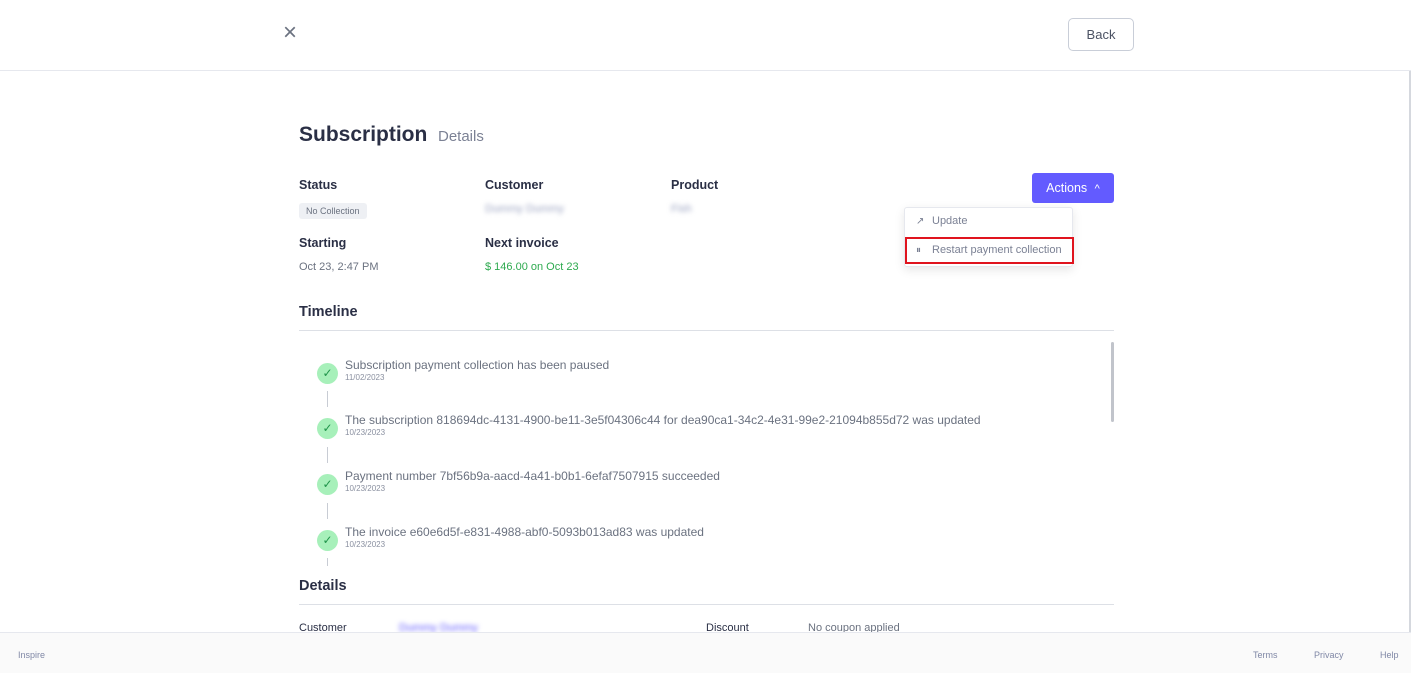 This screenshot has height=673, width=1411. I want to click on menu-item-label: Update, so click(950, 221).